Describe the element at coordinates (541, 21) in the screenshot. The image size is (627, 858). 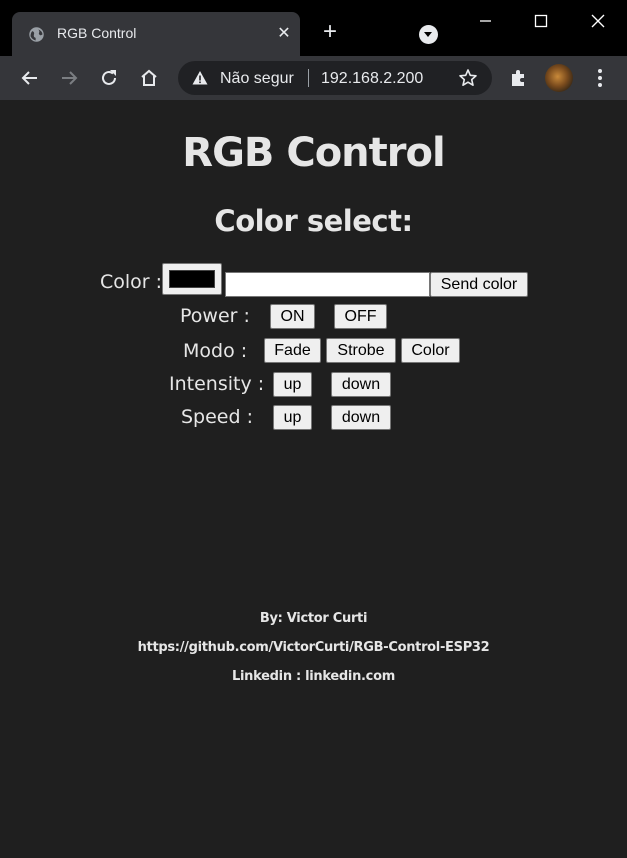
I see `maximize-icon` at that location.